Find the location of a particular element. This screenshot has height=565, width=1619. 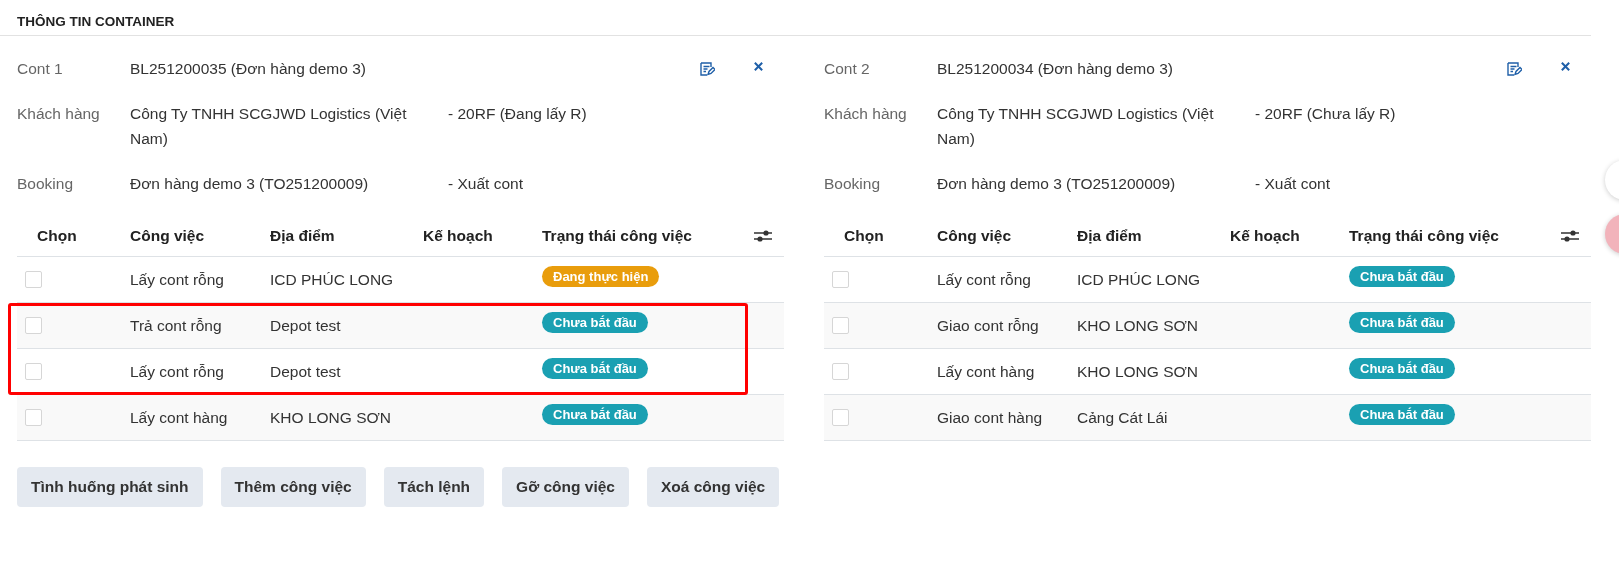

section-title: THÔNG TIN CONTAINER is located at coordinates (795, 18).